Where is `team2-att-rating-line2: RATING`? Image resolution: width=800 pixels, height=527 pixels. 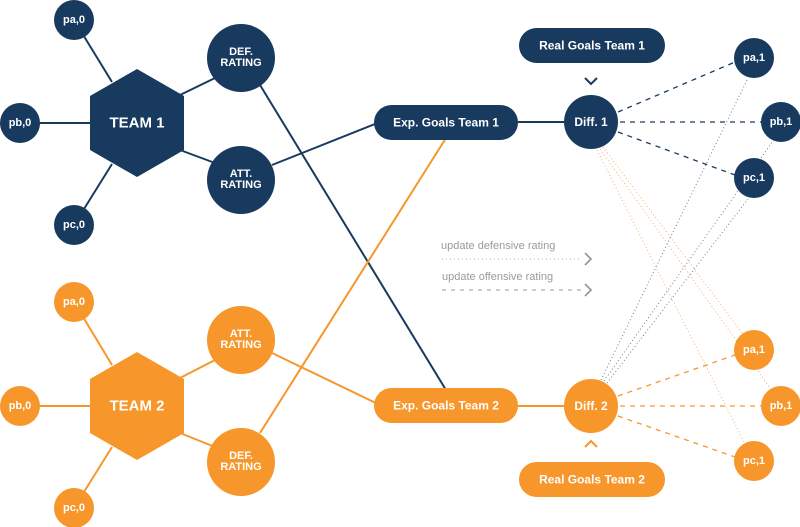 team2-att-rating-line2: RATING is located at coordinates (240, 345).